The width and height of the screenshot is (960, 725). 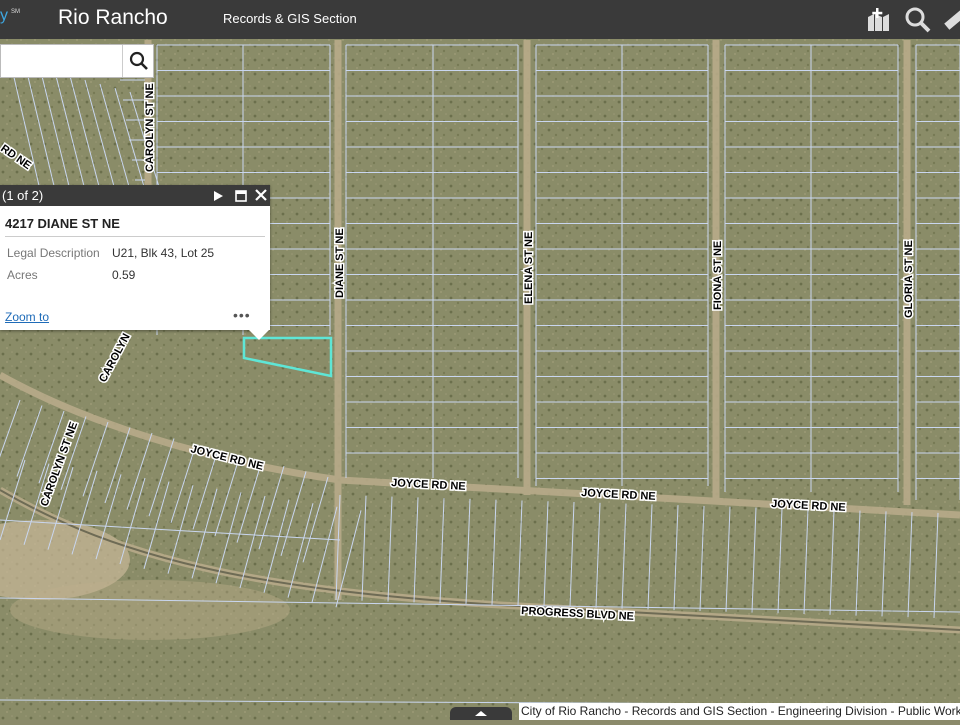 What do you see at coordinates (113, 17) in the screenshot?
I see `app-title: Rio Rancho` at bounding box center [113, 17].